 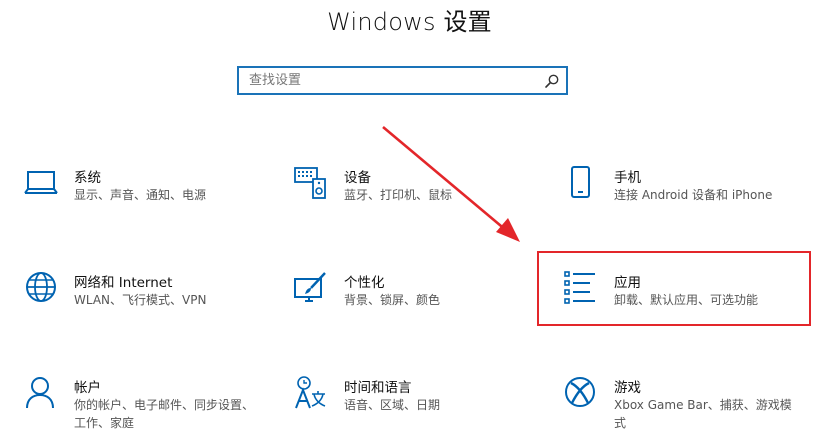 I want to click on tile-accounts: 帐户 你的帐户、电子邮件、同步设置、工作、家庭, so click(x=149, y=411).